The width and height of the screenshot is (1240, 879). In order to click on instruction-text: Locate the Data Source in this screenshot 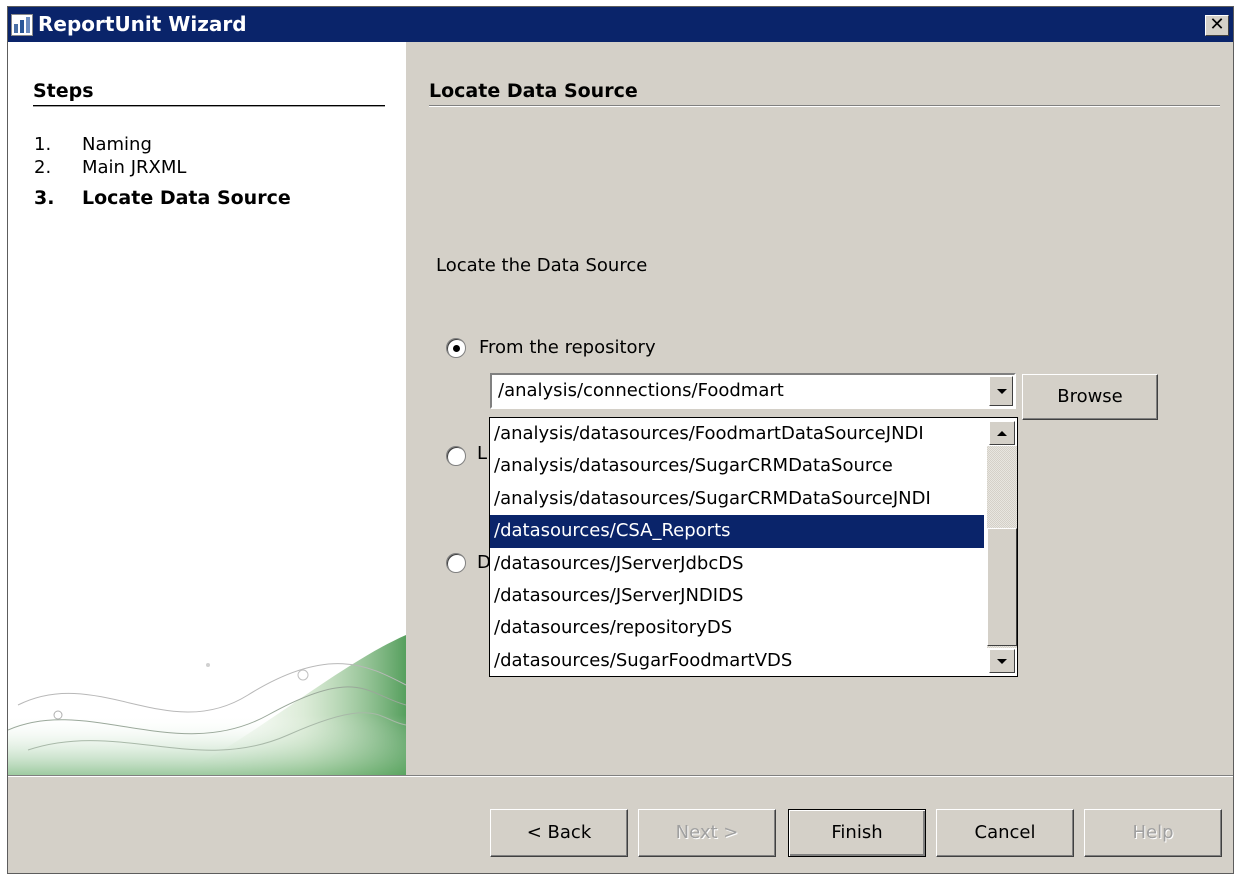, I will do `click(542, 265)`.